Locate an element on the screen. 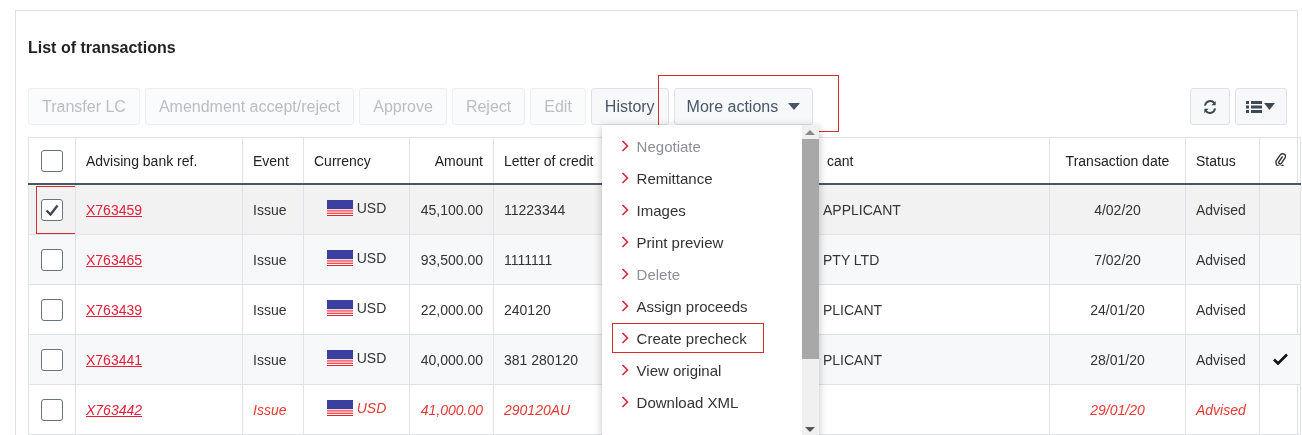  scrollbar is located at coordinates (810, 280).